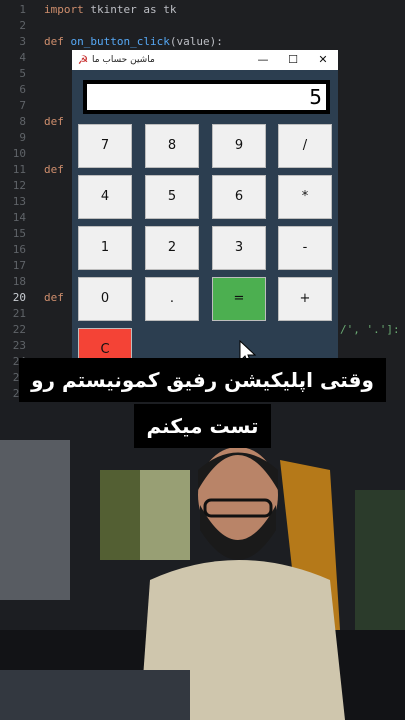 The image size is (405, 720). I want to click on window-title: ماشین حساب ما, so click(123, 60).